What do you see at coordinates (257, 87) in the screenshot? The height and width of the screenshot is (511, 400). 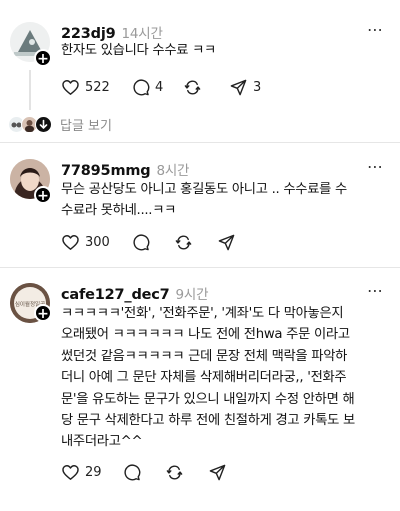 I see `share-count: 3` at bounding box center [257, 87].